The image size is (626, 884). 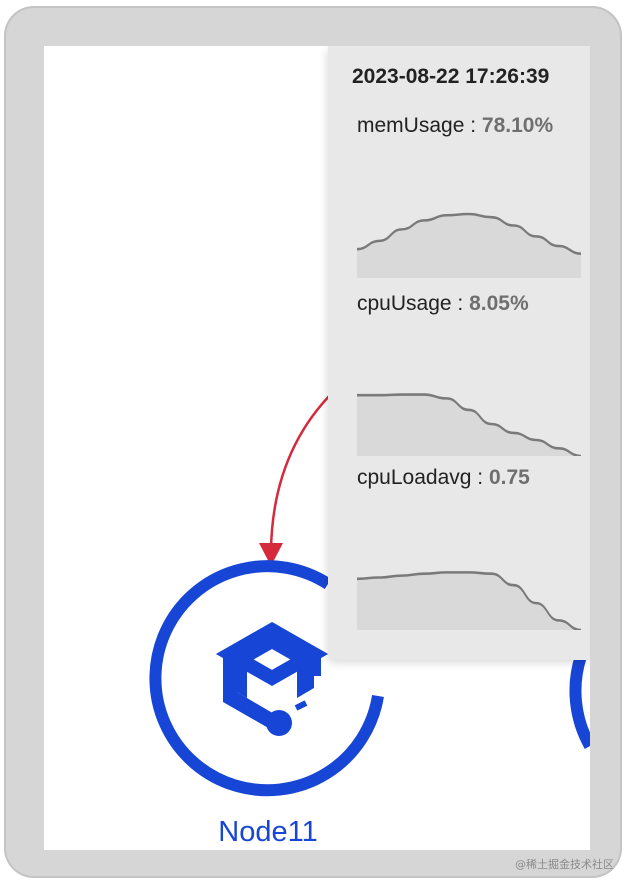 I want to click on metric-cpu-usage: cpuUsage : 8.05%, so click(x=443, y=304).